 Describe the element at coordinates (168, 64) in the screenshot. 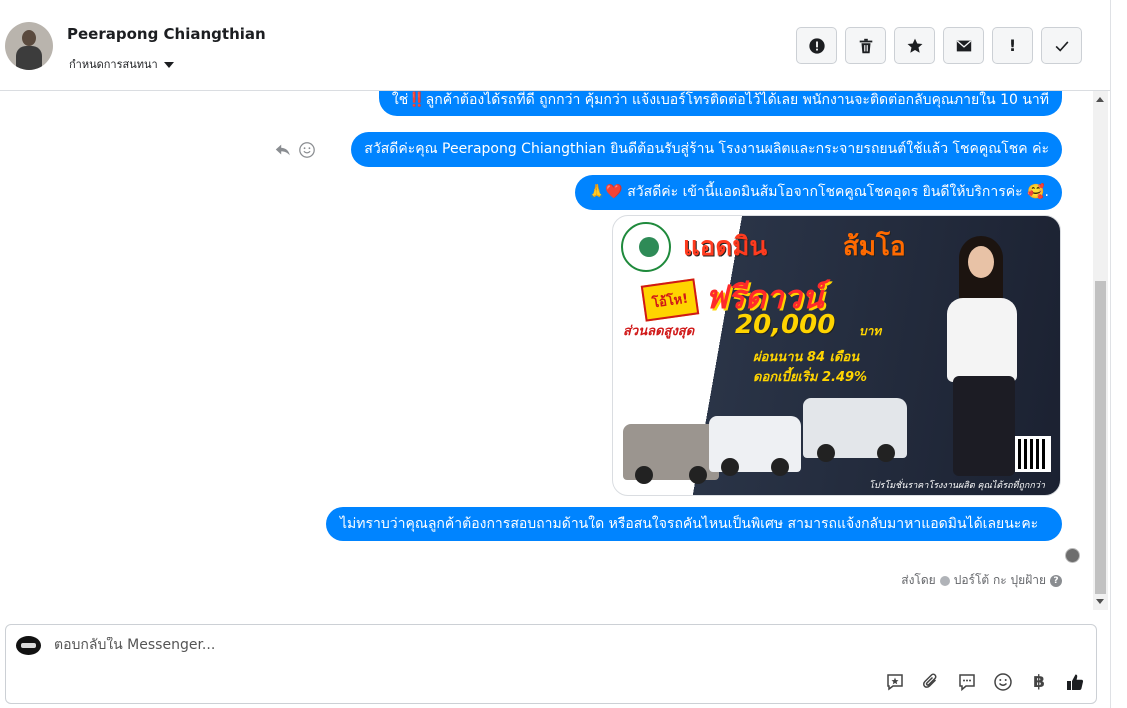

I see `caret-down-icon` at that location.